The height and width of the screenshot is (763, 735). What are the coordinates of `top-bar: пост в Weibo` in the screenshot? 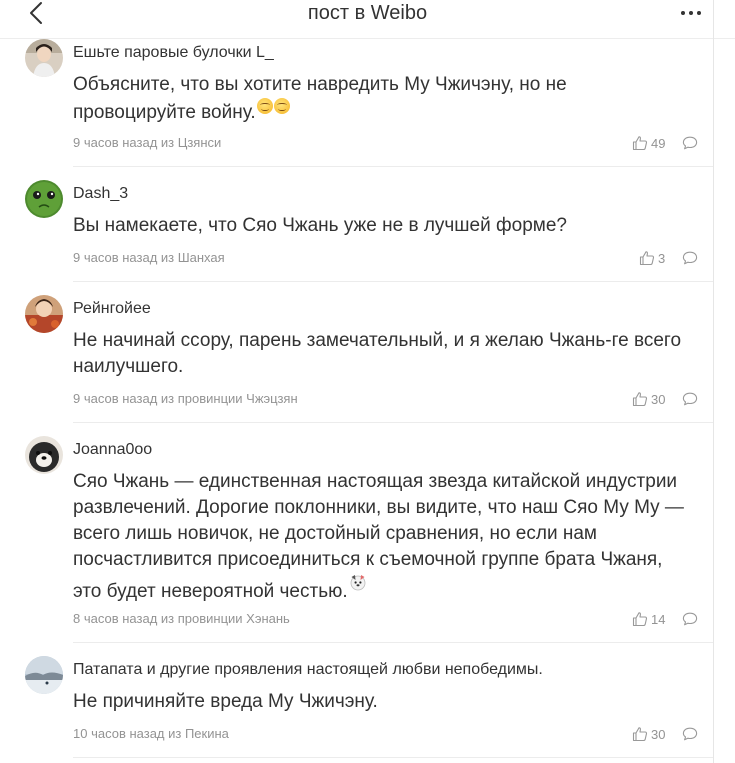 It's located at (367, 19).